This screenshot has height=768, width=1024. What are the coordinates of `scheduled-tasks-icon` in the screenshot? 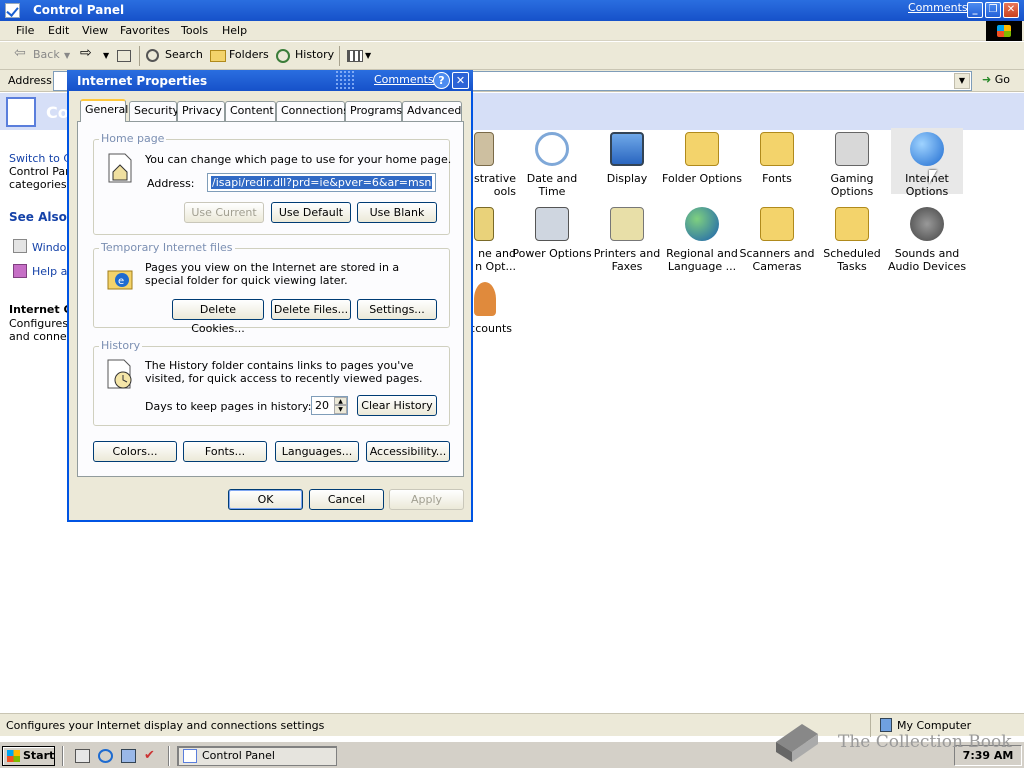 It's located at (852, 224).